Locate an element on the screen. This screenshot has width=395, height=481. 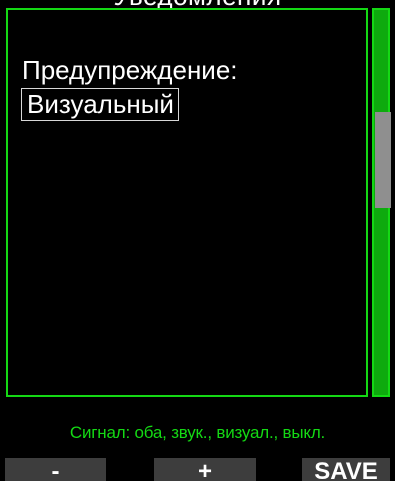
softkey-bar: - + SAVE is located at coordinates (197, 469).